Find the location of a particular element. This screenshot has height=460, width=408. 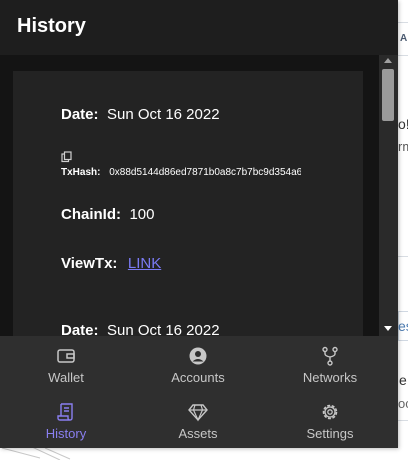

copy-icon is located at coordinates (67, 157).